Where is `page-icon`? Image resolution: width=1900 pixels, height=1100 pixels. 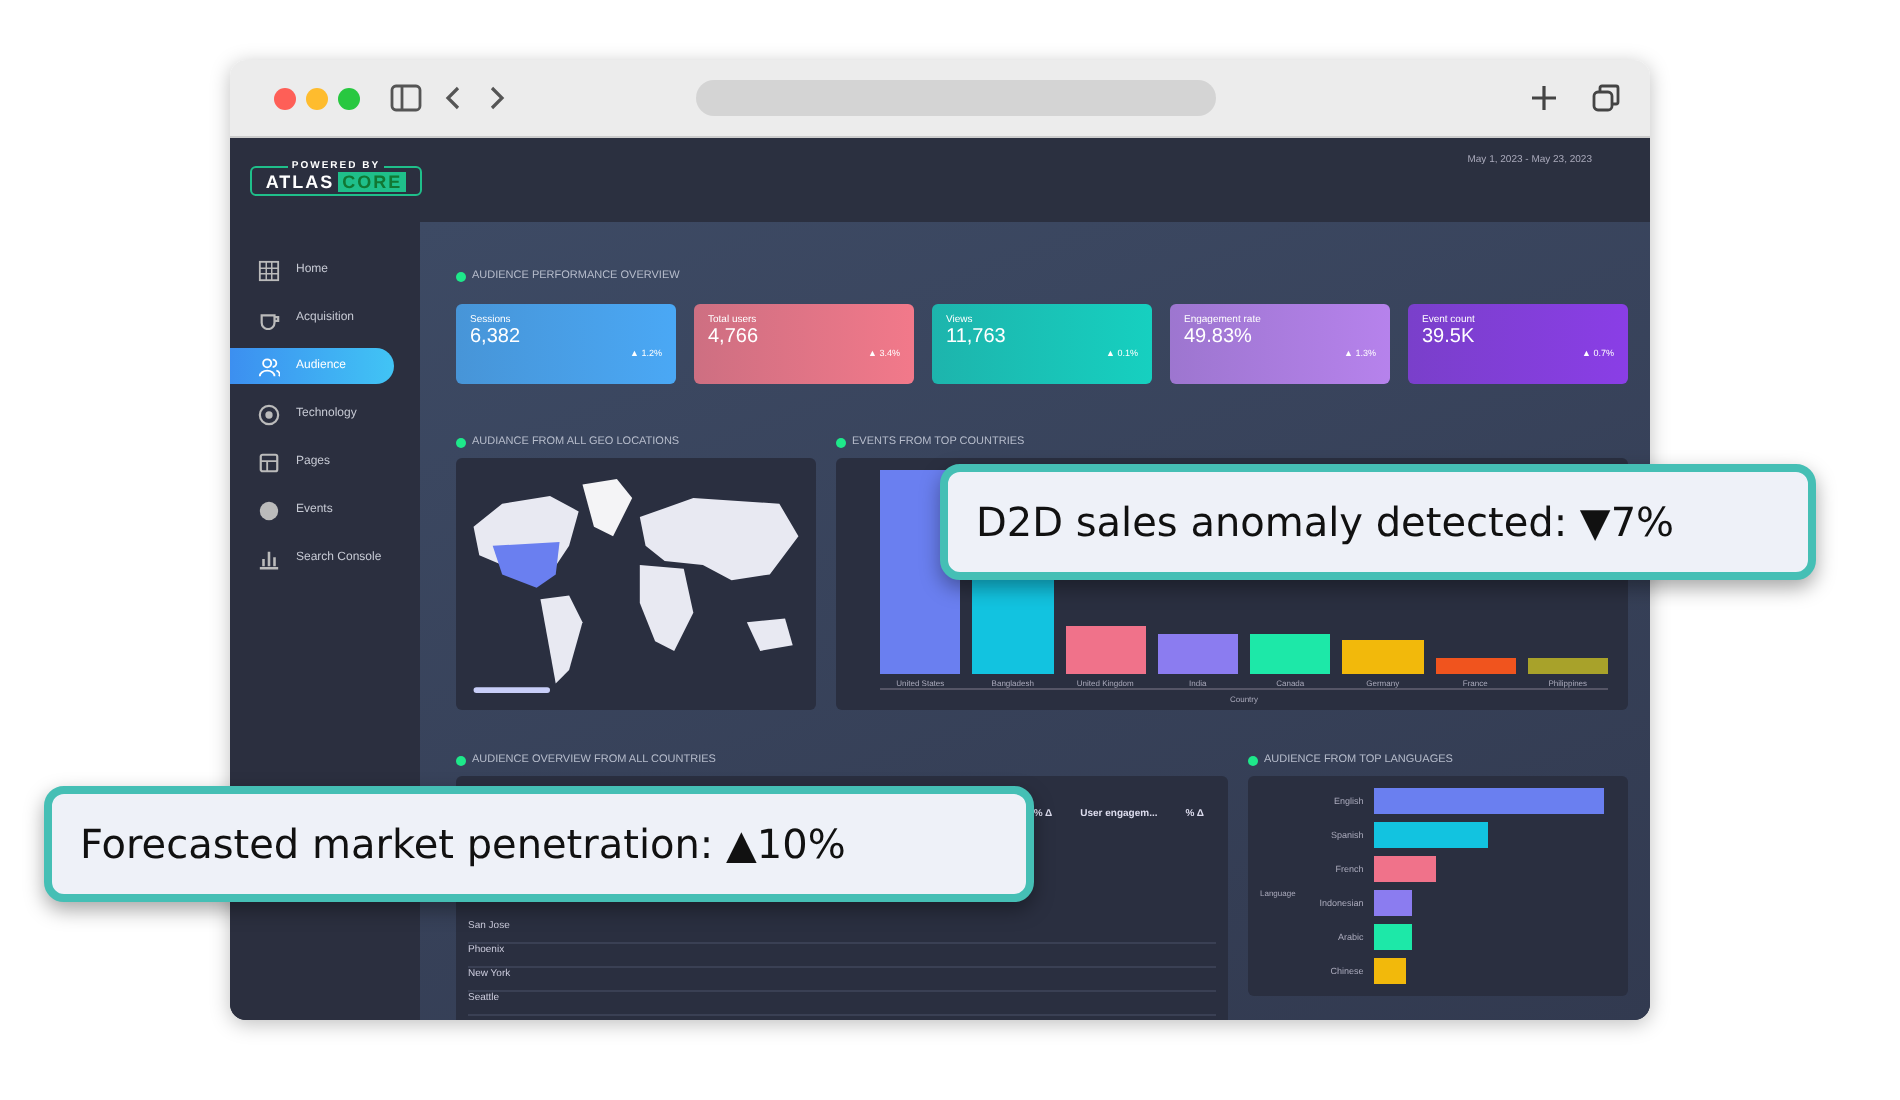 page-icon is located at coordinates (269, 462).